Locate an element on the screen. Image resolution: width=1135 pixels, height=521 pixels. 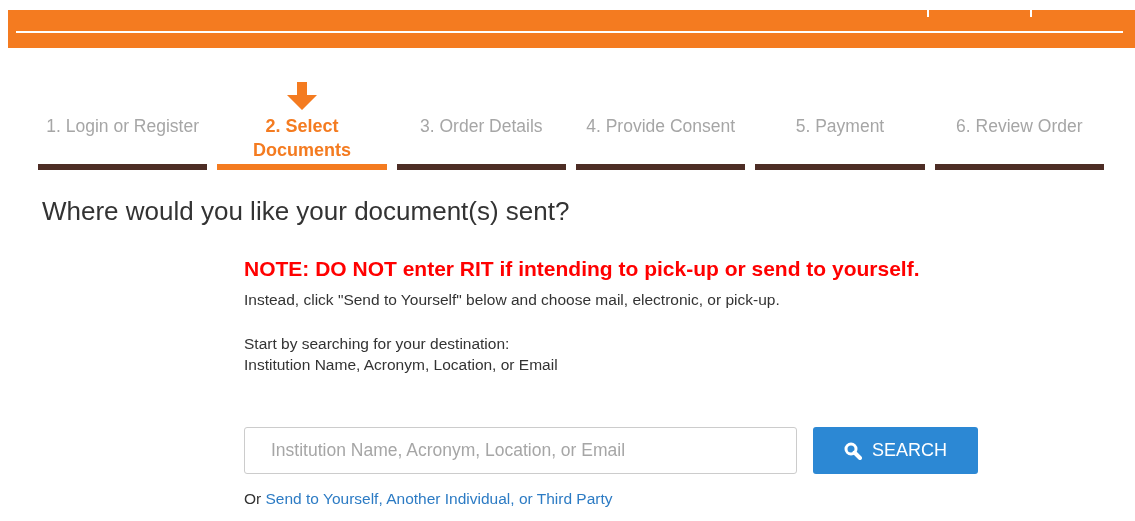
search-field: Institution Name, Acronym, Location, or Email is located at coordinates (520, 450).